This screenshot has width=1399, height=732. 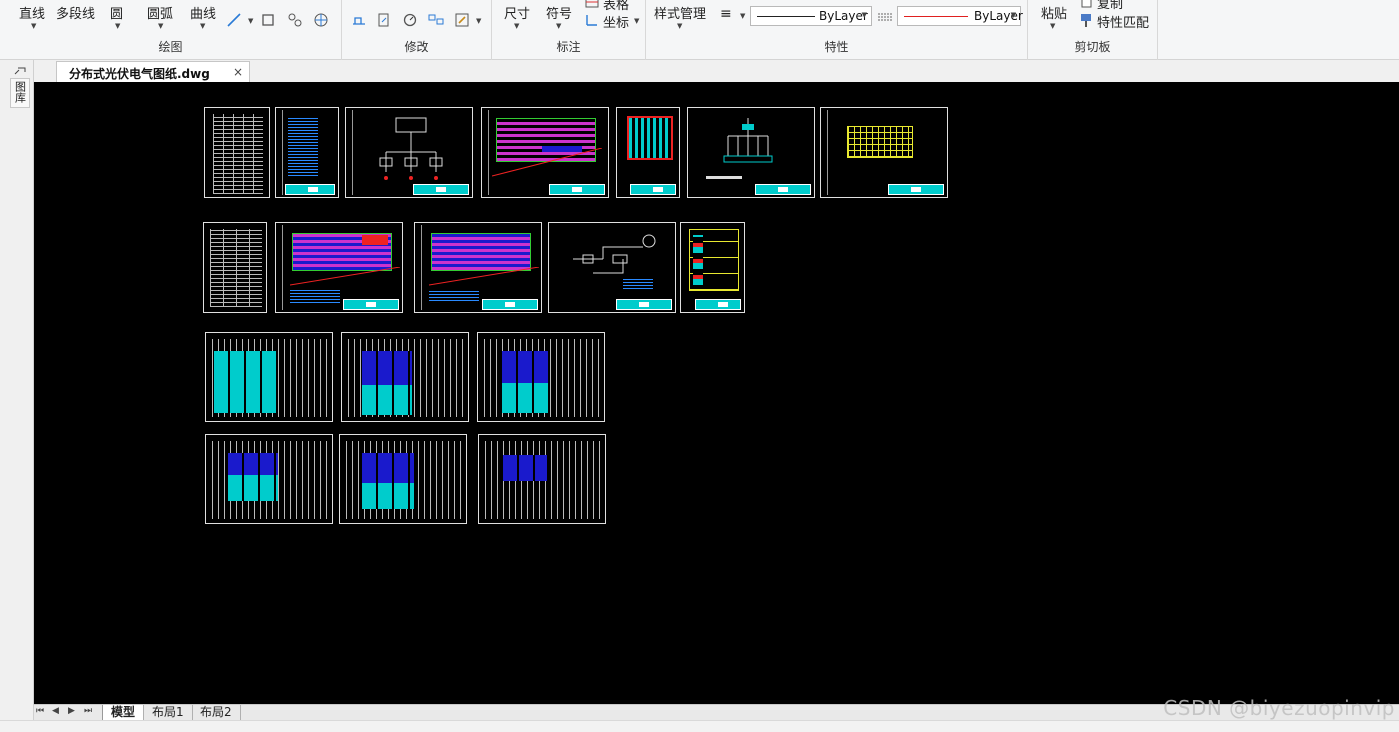 What do you see at coordinates (75, 12) in the screenshot?
I see `polyline-tool: 多段线` at bounding box center [75, 12].